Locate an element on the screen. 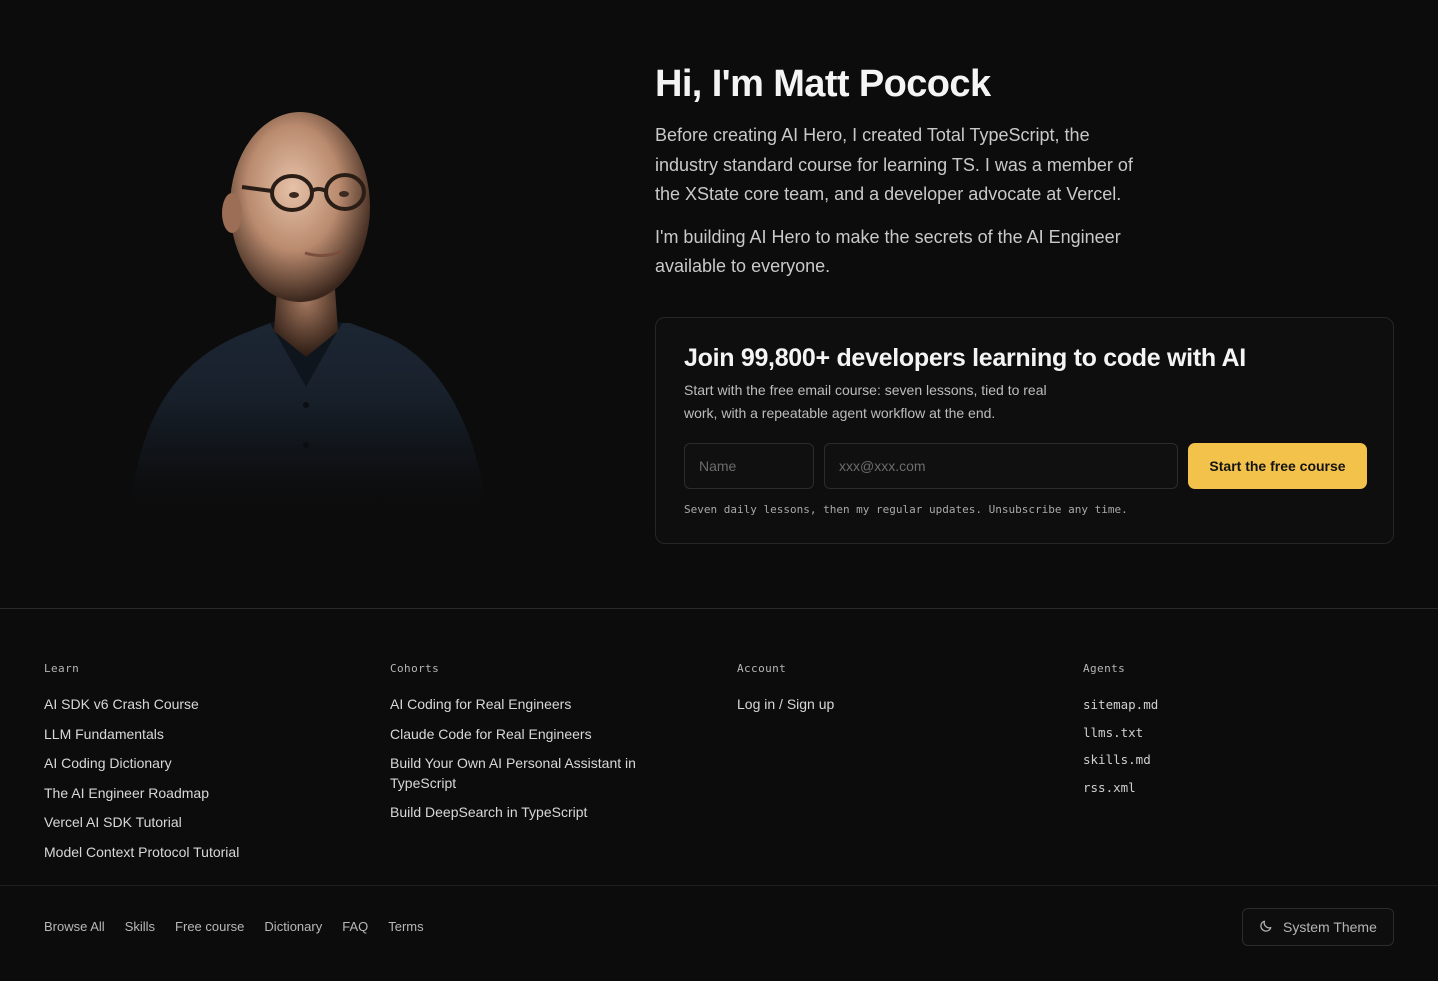  footer-column-title: Agents is located at coordinates (1104, 668).